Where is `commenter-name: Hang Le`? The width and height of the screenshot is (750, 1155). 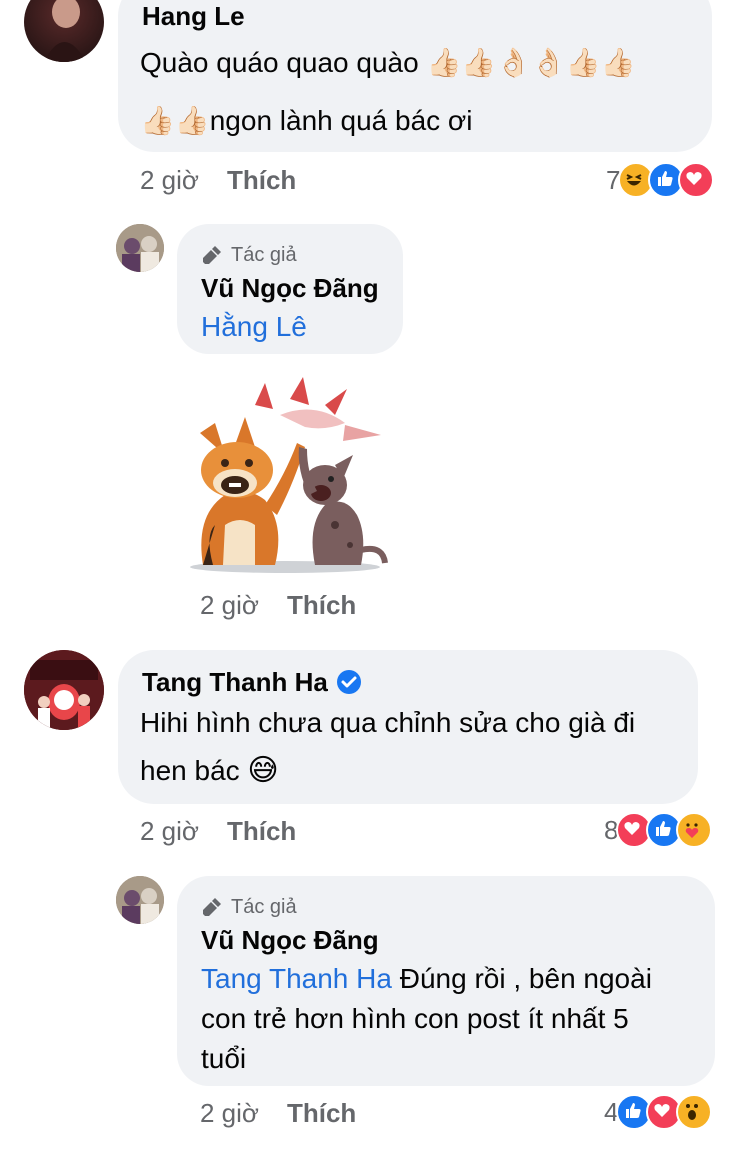 commenter-name: Hang Le is located at coordinates (193, 16).